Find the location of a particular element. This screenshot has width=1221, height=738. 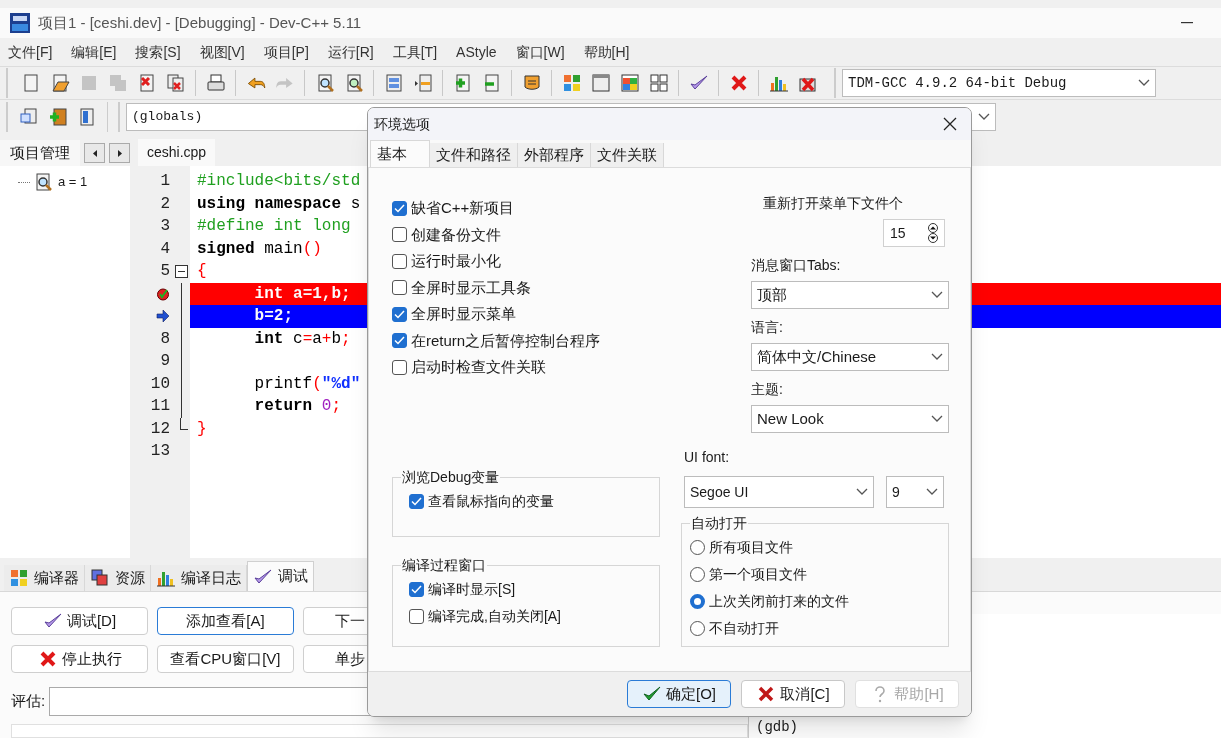

code-line: int a=1,b; is located at coordinates (302, 294).